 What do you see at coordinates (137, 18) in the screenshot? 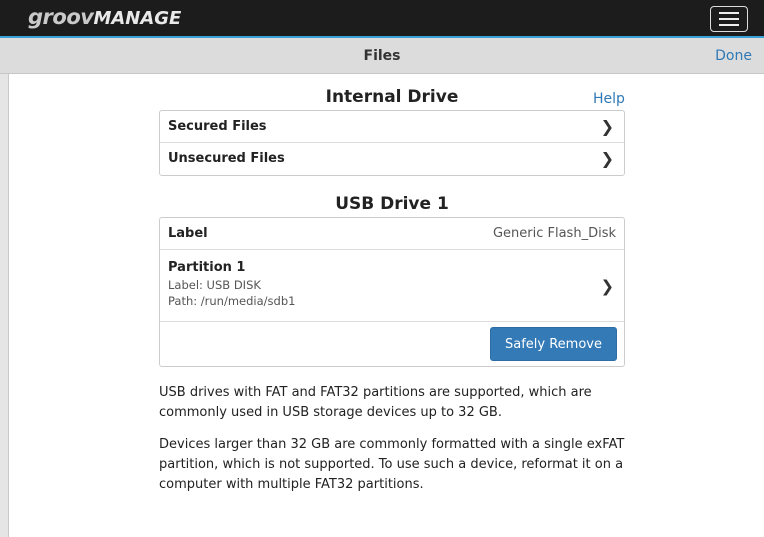
I see `logo-manage-text: MANAGE` at bounding box center [137, 18].